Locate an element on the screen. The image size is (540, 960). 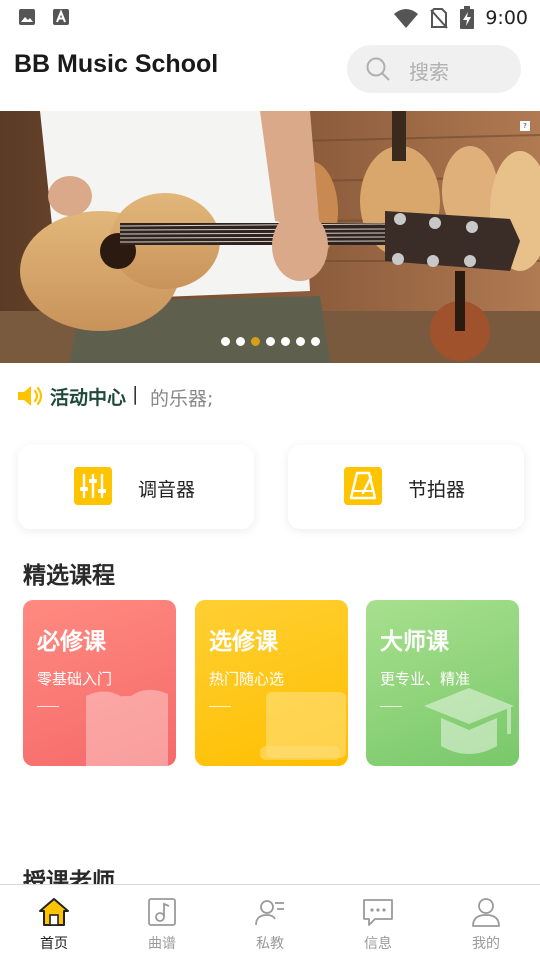
font-a-icon is located at coordinates (61, 17).